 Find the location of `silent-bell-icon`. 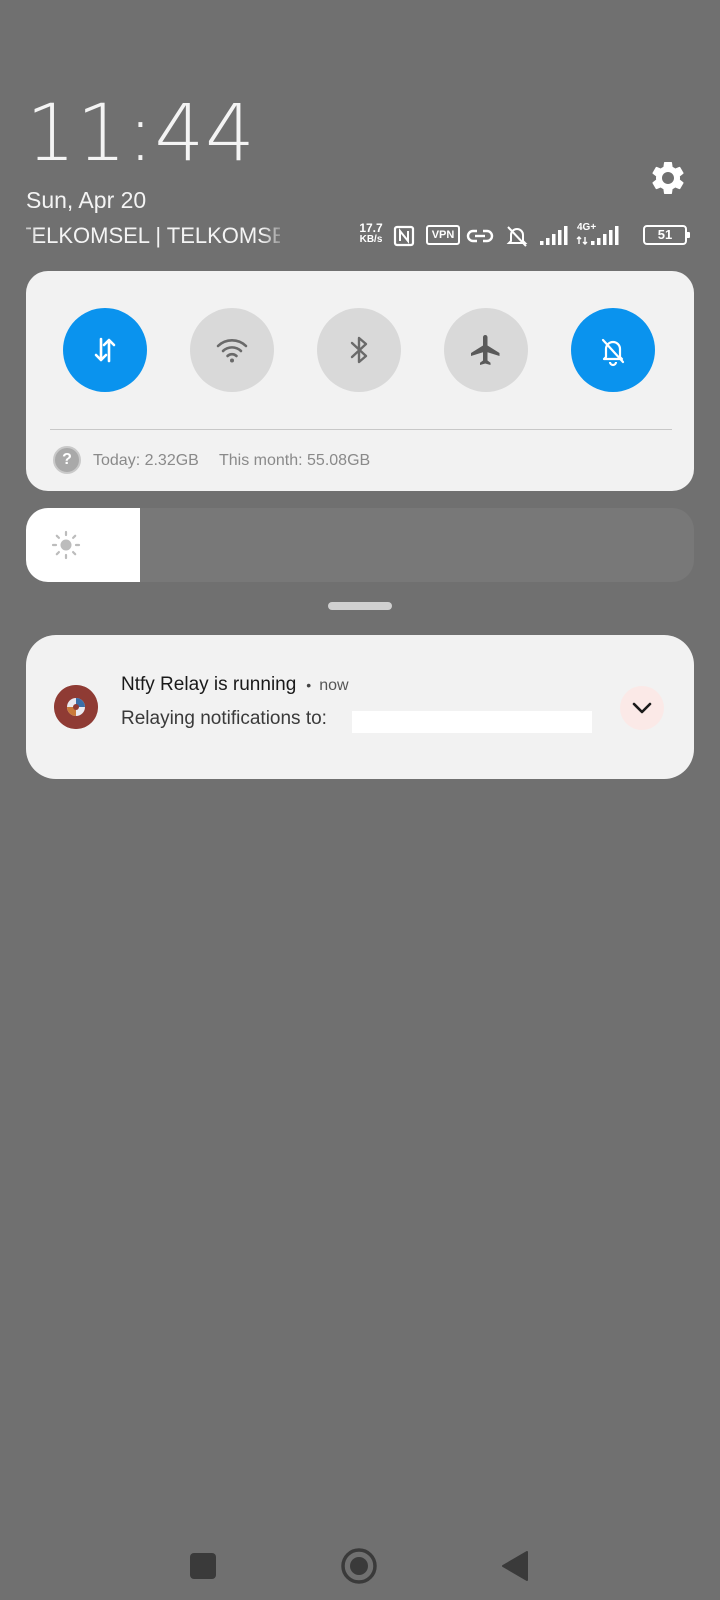

silent-bell-icon is located at coordinates (517, 236).